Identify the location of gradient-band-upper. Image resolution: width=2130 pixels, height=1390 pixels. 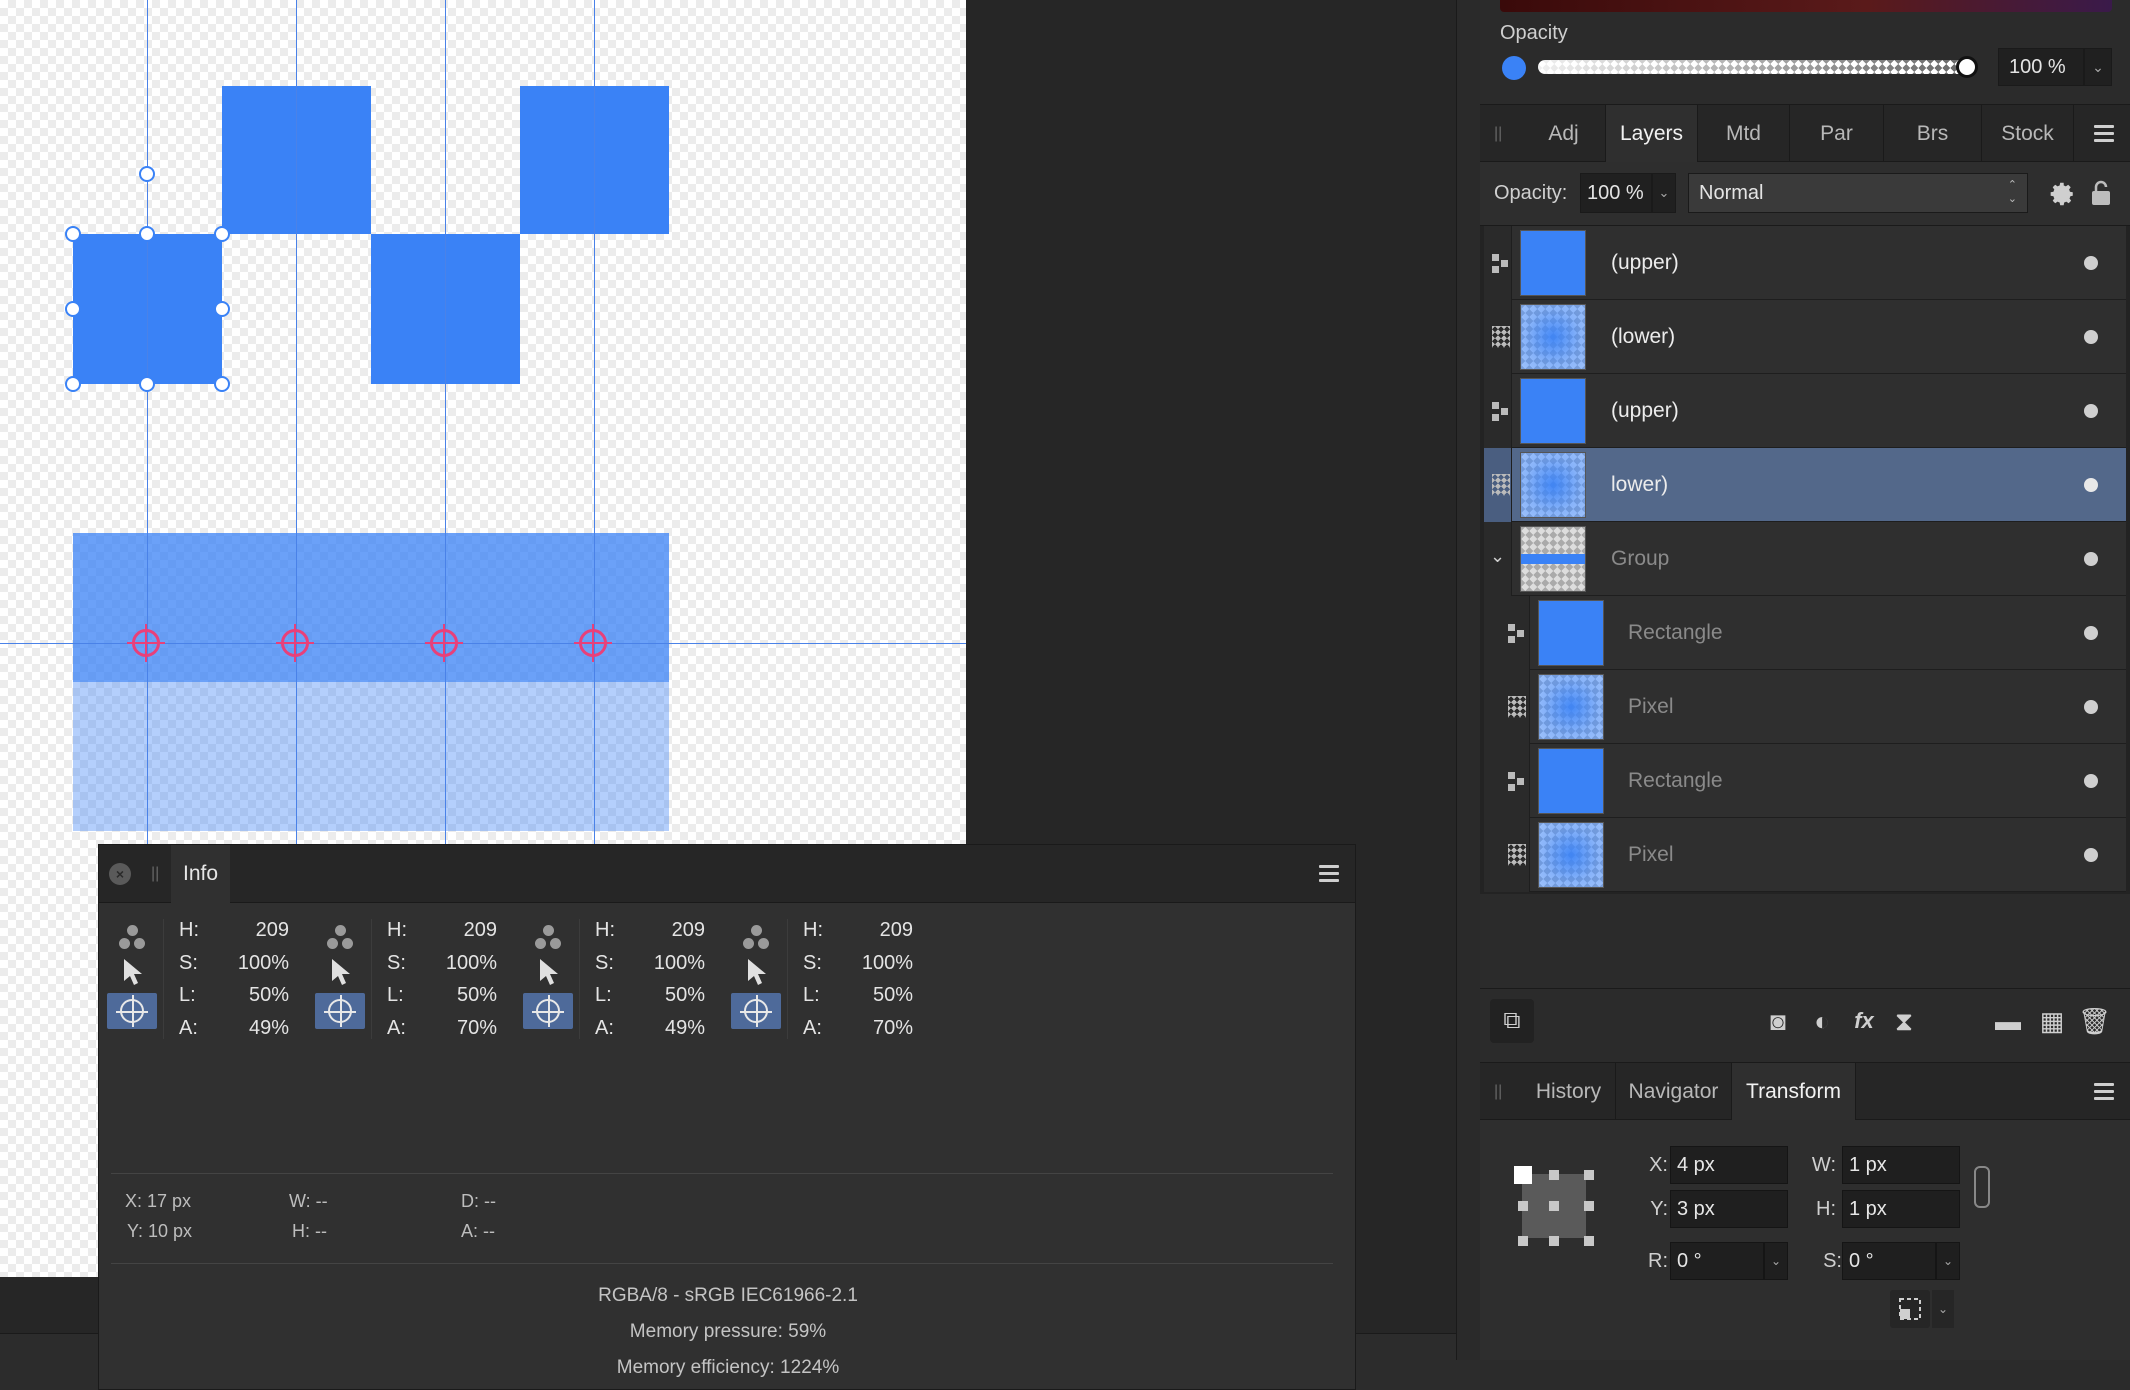
(371, 607).